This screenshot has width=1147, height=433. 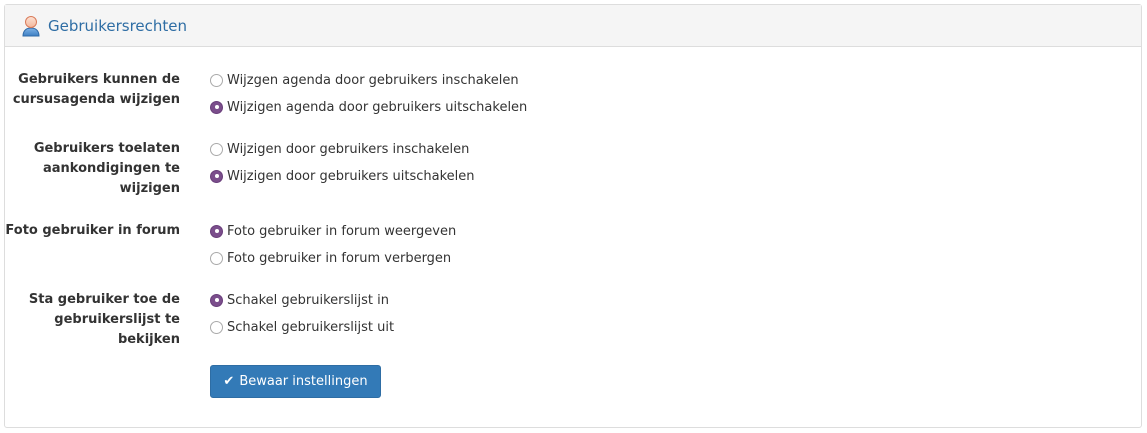 I want to click on check-icon: ✔, so click(x=229, y=381).